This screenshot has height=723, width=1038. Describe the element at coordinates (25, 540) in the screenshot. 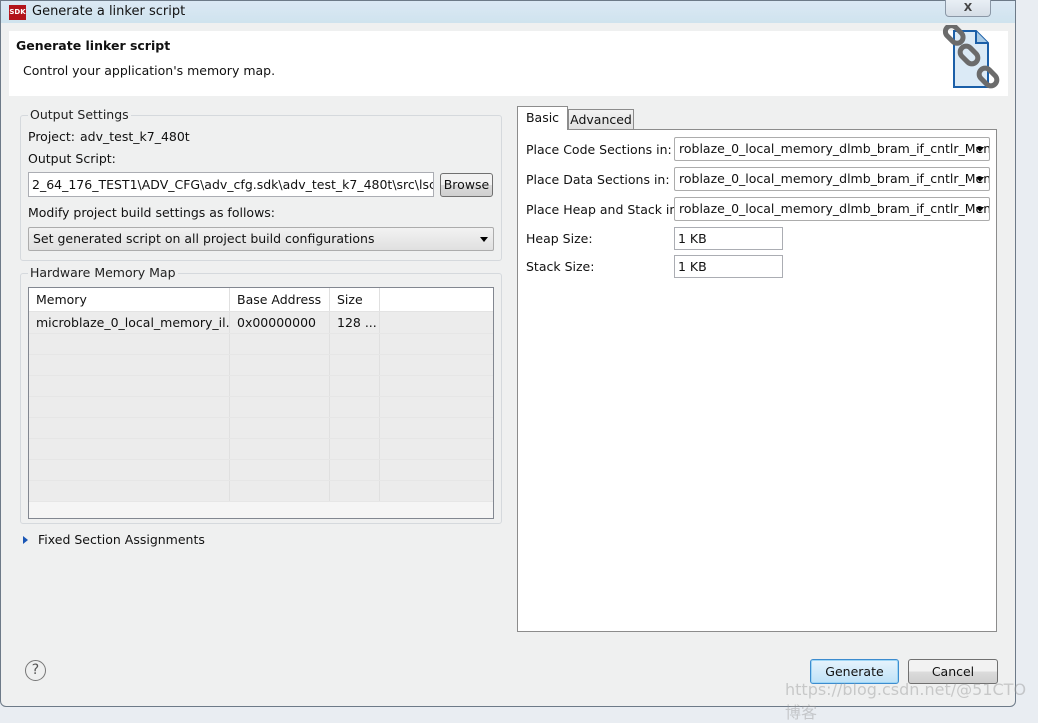

I see `expand-triangle-icon` at that location.